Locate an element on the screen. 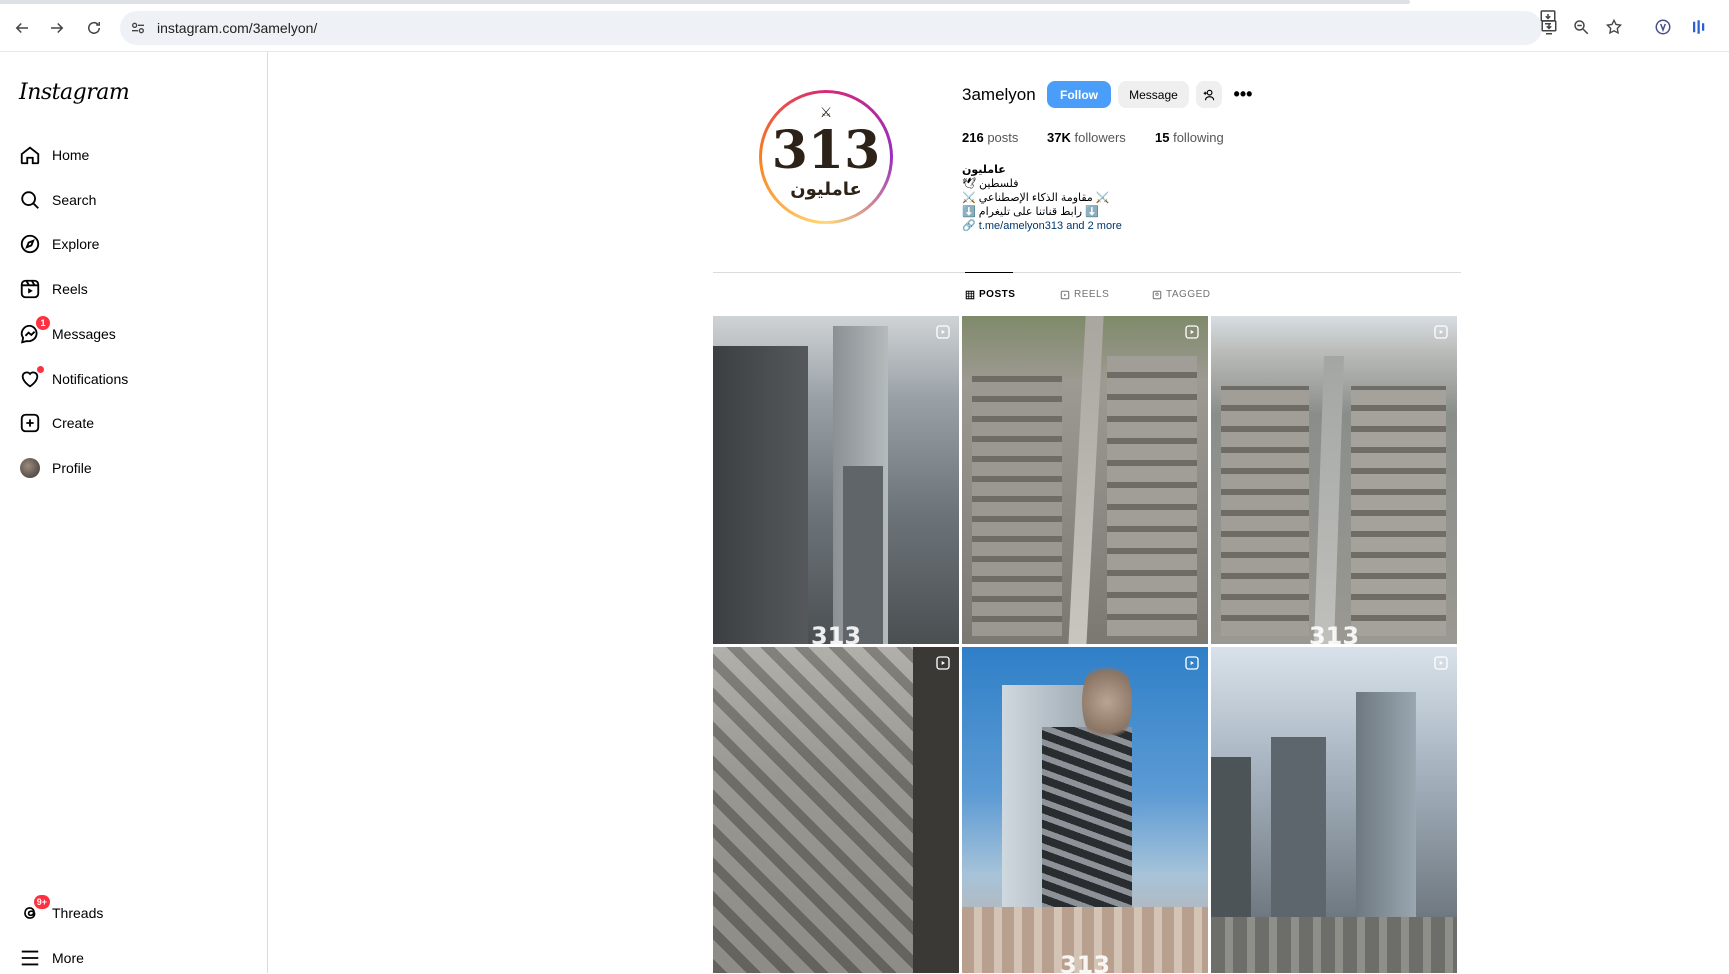 The image size is (1729, 974). reload-icon is located at coordinates (94, 27).